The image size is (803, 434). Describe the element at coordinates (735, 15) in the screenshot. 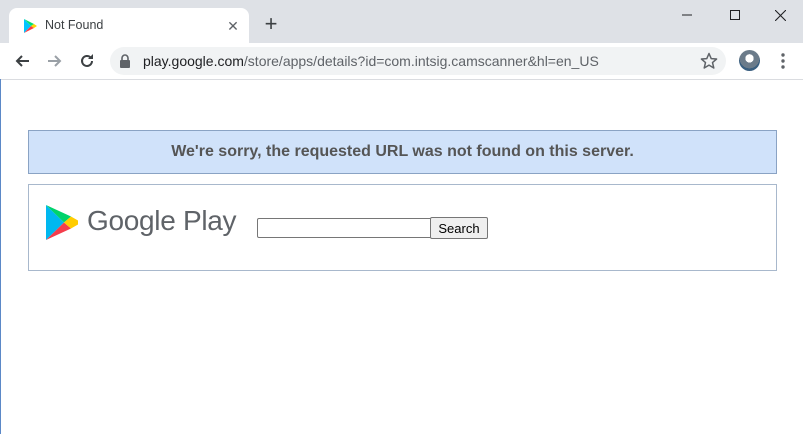

I see `maximize-icon` at that location.